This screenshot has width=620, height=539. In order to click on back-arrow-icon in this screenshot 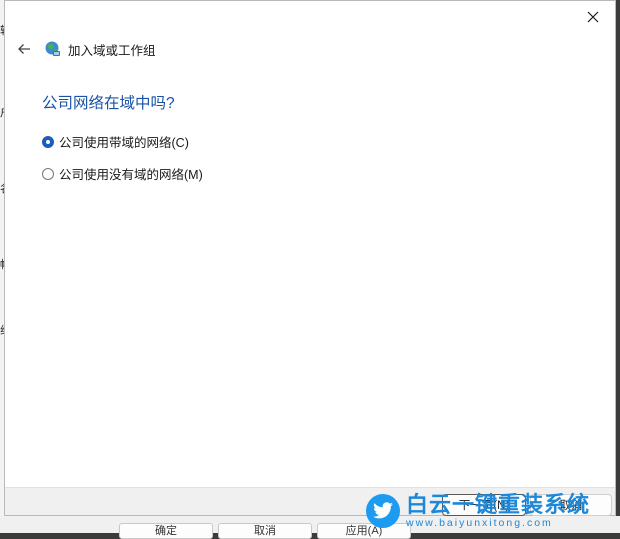, I will do `click(24, 49)`.